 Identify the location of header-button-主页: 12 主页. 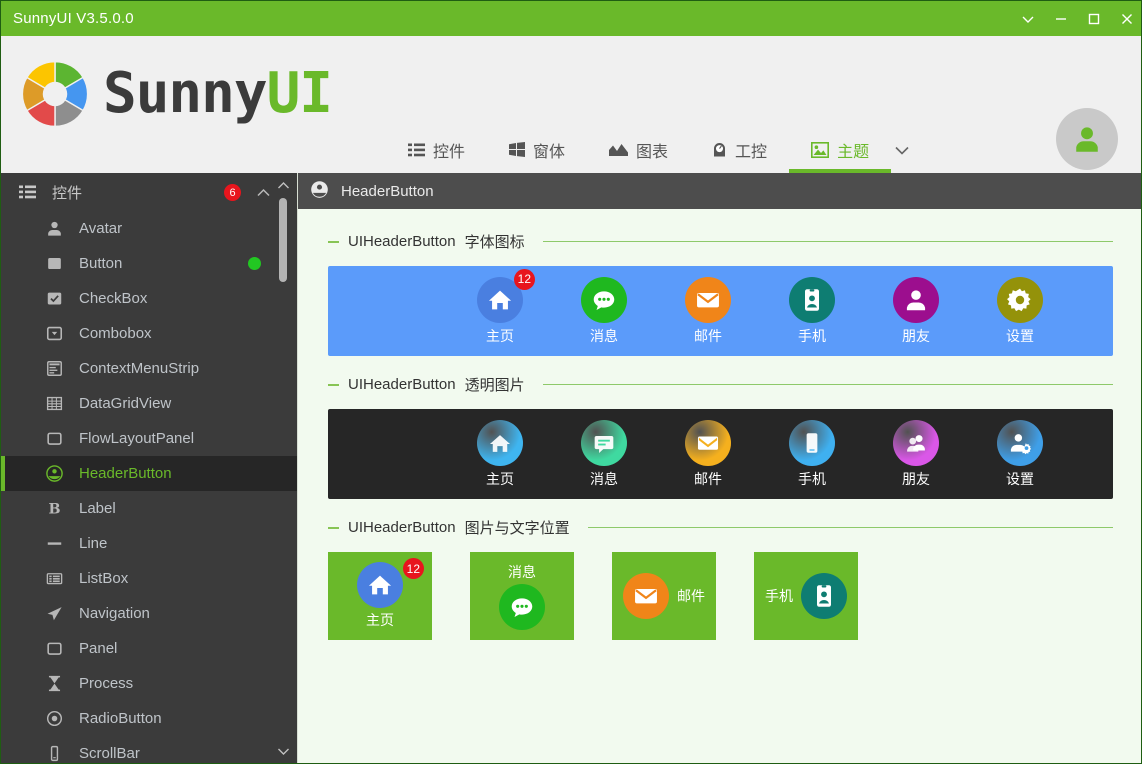
(500, 310).